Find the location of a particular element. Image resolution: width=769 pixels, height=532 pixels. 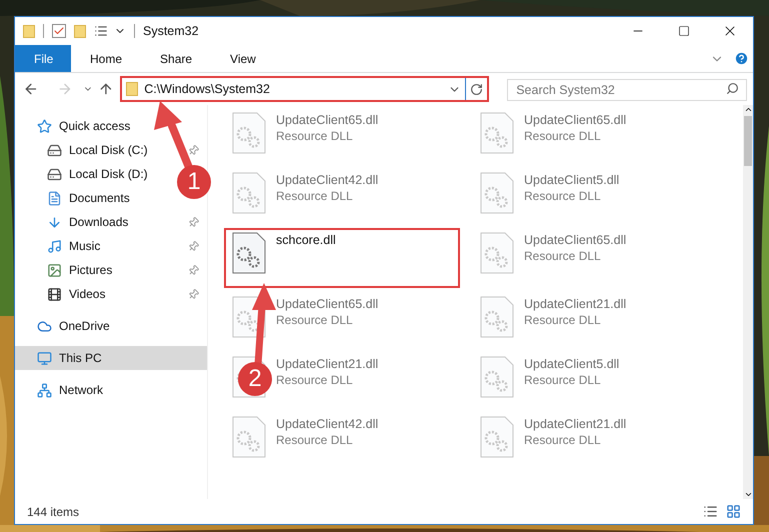

nav-item: OneDrive is located at coordinates (84, 326).